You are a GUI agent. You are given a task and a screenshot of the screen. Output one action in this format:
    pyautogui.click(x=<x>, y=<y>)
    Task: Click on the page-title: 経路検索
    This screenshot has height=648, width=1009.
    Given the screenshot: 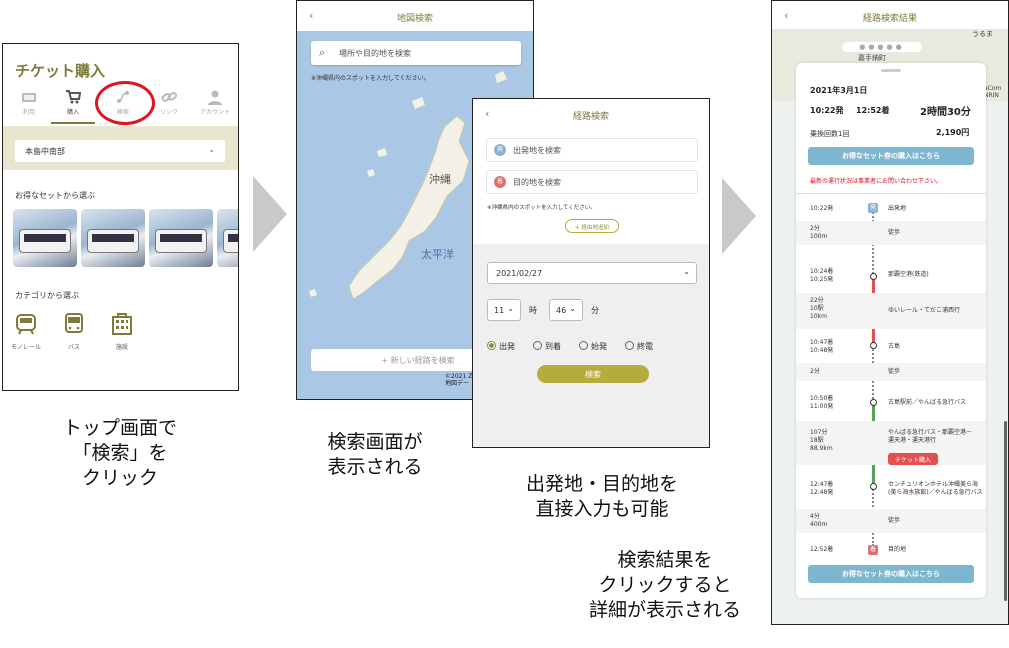 What is the action you would take?
    pyautogui.click(x=590, y=117)
    